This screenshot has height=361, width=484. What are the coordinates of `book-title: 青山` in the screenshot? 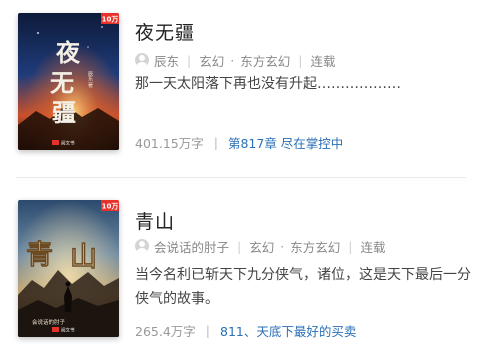 It's located at (155, 220).